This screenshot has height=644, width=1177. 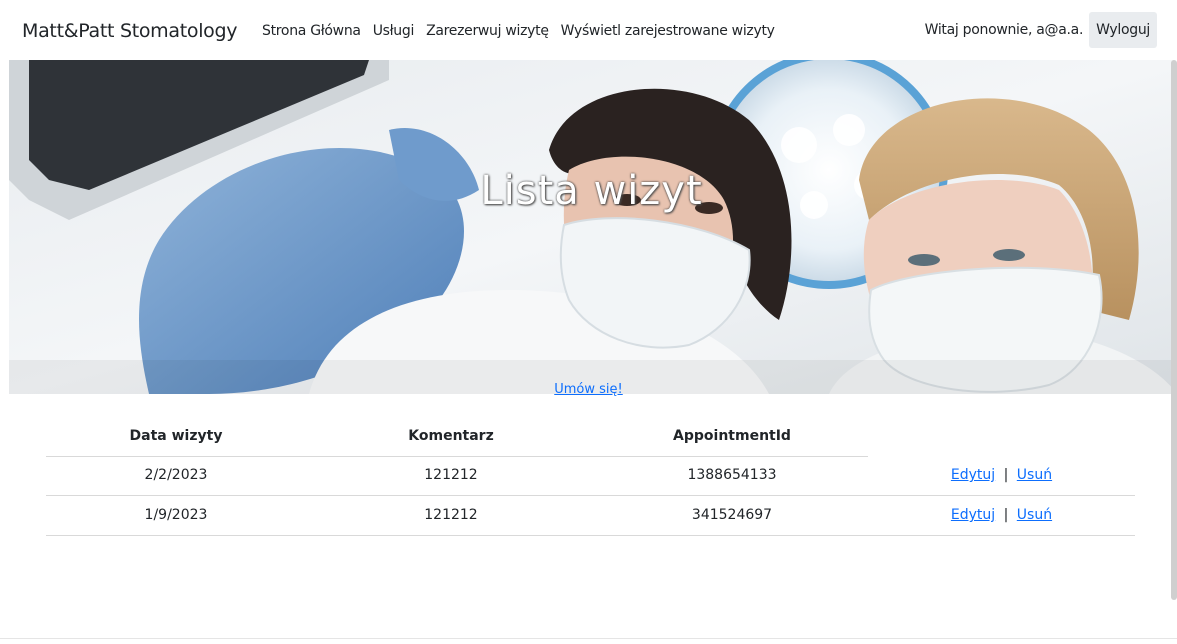 What do you see at coordinates (591, 191) in the screenshot?
I see `page-title: Lista wizyt` at bounding box center [591, 191].